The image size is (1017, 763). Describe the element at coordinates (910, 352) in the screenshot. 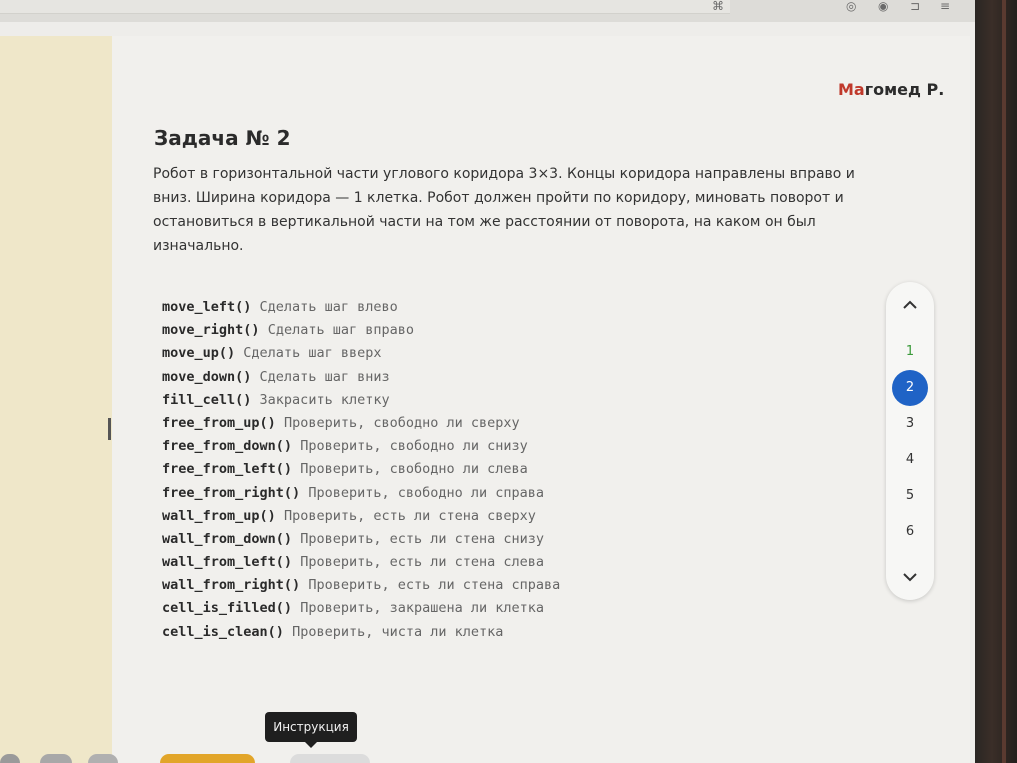

I see `pager-item-1: 1` at that location.